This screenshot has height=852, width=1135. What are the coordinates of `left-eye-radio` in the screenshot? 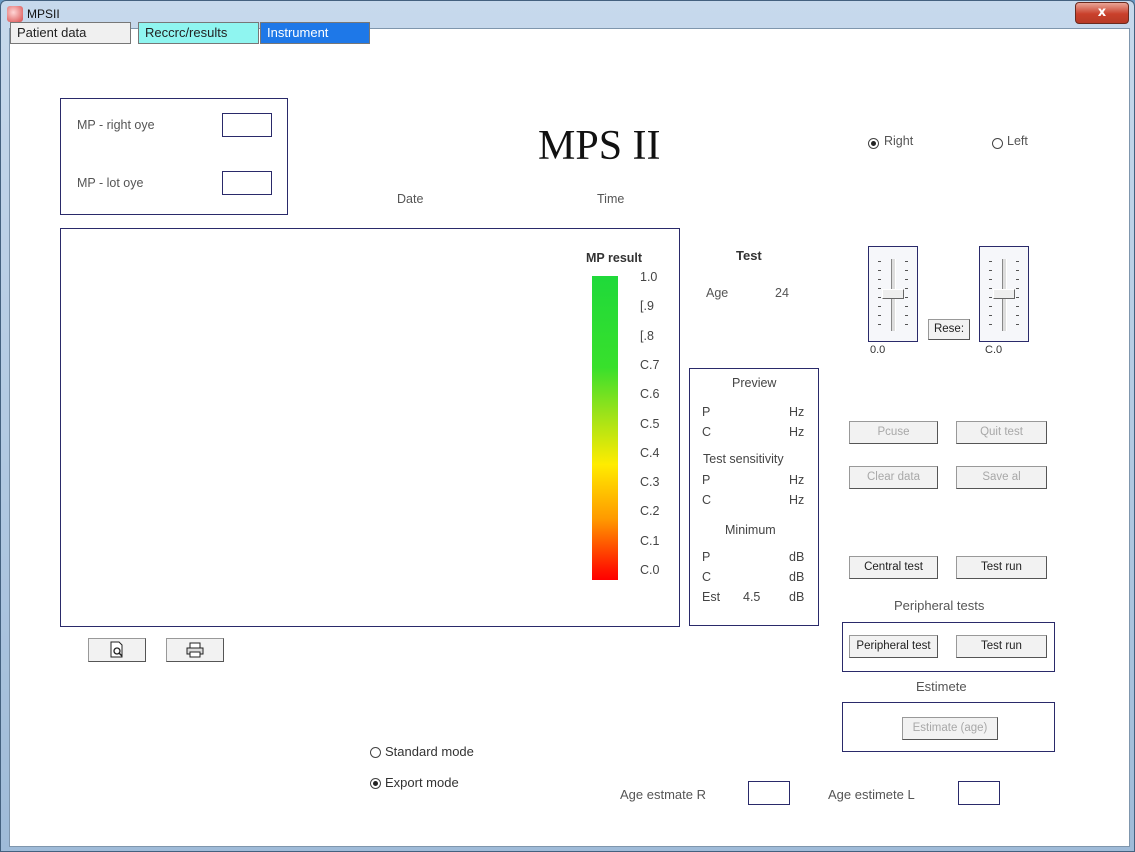 It's located at (997, 143).